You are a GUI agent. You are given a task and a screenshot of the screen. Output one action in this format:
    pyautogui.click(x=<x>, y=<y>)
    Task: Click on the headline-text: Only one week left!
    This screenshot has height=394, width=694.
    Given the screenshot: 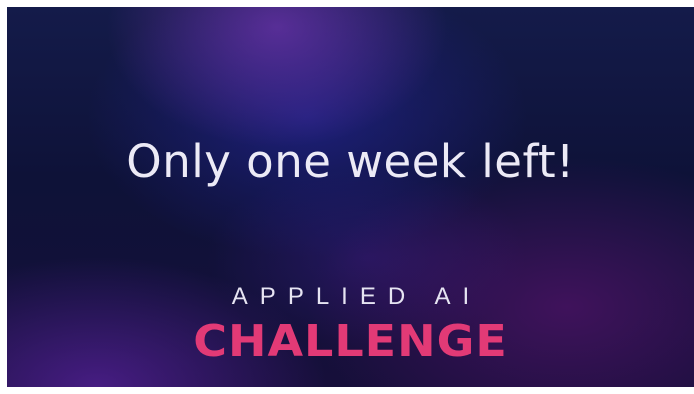 What is the action you would take?
    pyautogui.click(x=350, y=161)
    